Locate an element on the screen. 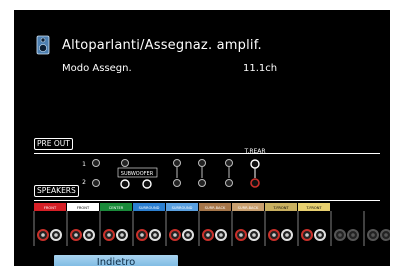 This screenshot has width=406, height=276. channel-label-6: SURR.BACK is located at coordinates (215, 208).